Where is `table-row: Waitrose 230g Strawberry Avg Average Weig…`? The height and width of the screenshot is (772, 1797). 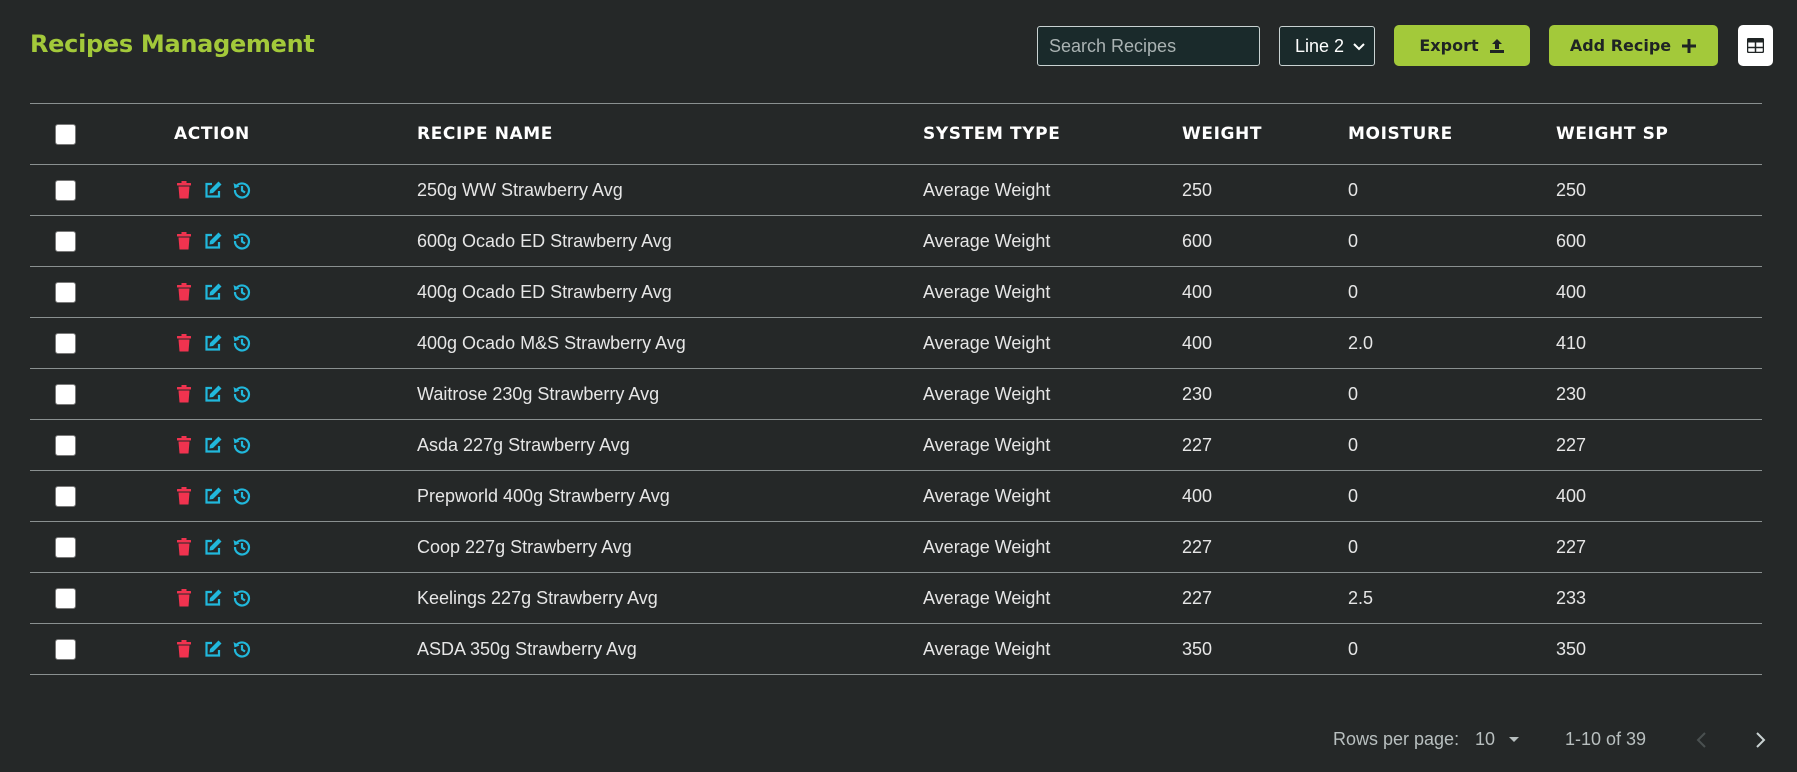 table-row: Waitrose 230g Strawberry Avg Average Weig… is located at coordinates (896, 394).